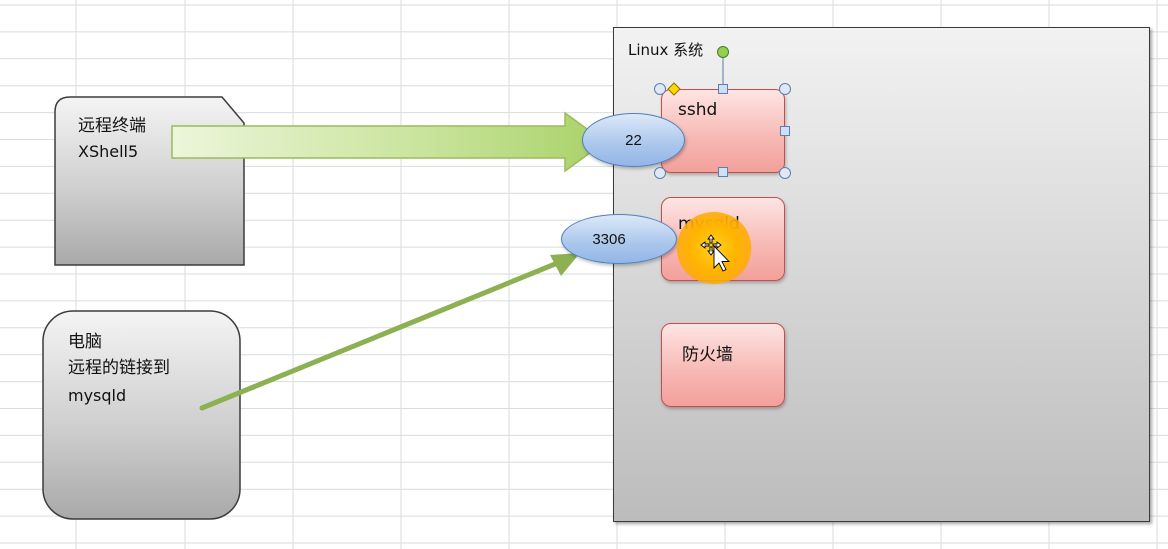  Describe the element at coordinates (660, 173) in the screenshot. I see `handle-bottom-left` at that location.